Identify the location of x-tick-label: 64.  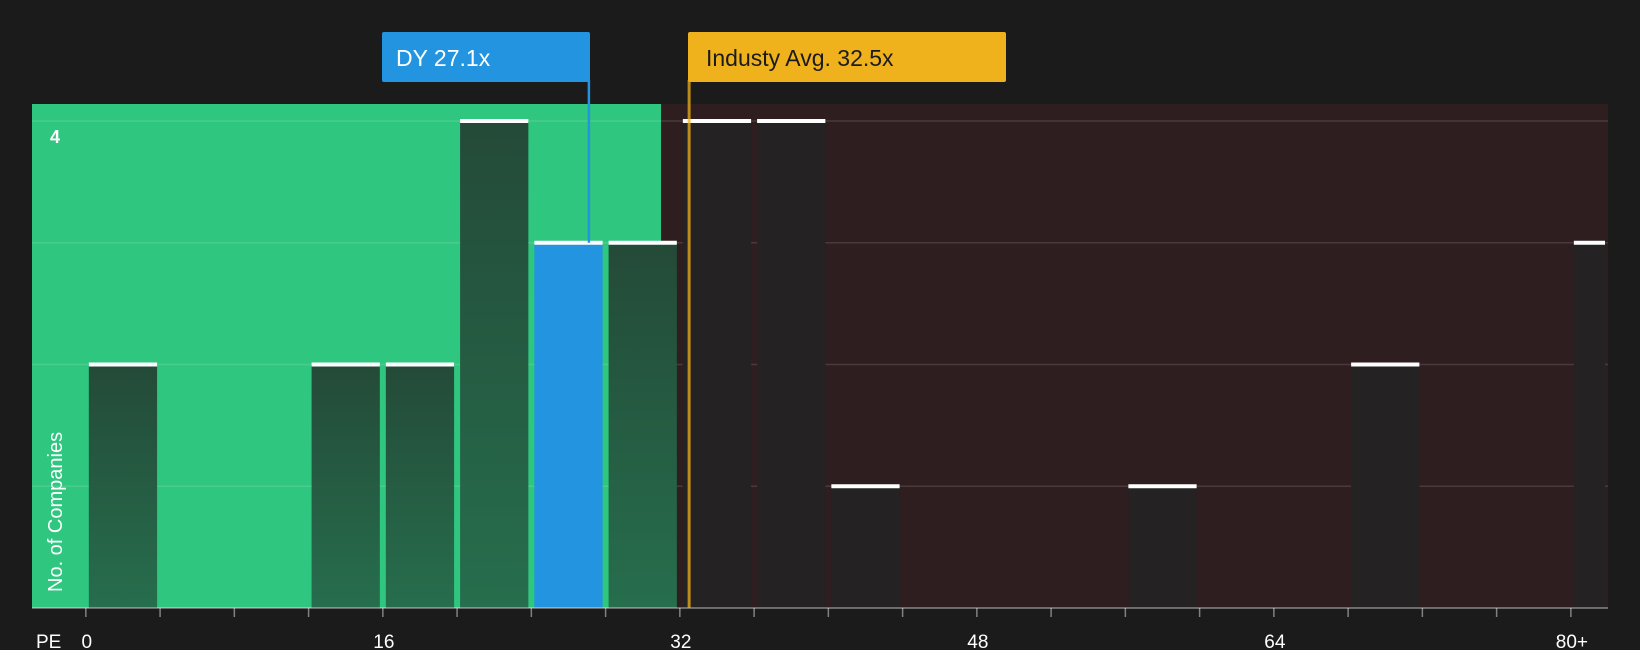
(1275, 641).